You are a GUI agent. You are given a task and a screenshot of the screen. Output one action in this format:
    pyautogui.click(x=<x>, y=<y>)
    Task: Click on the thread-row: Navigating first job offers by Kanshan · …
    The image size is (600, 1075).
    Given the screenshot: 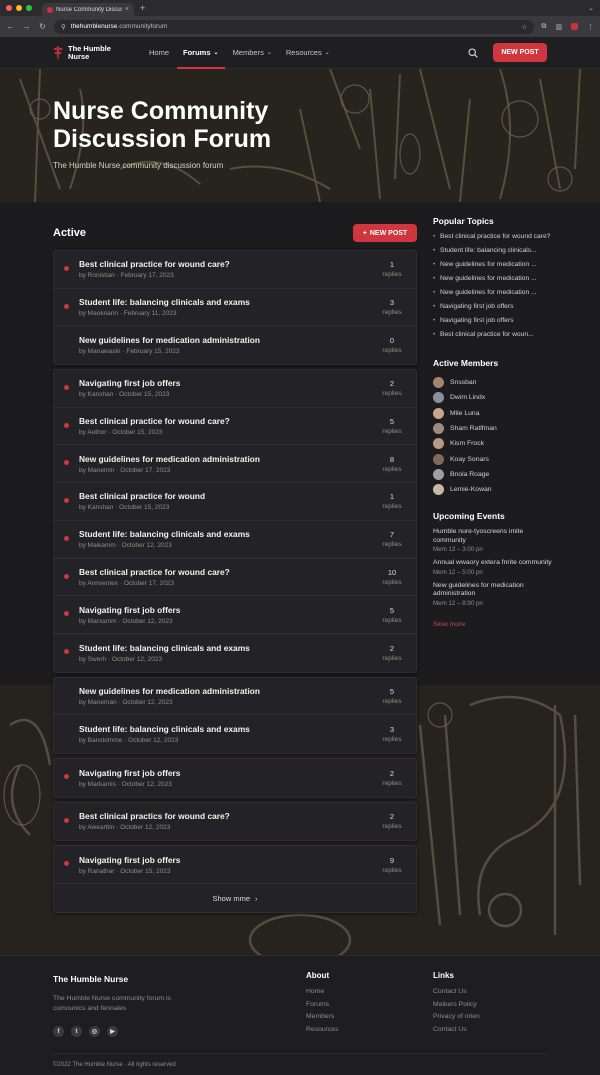 What is the action you would take?
    pyautogui.click(x=235, y=389)
    